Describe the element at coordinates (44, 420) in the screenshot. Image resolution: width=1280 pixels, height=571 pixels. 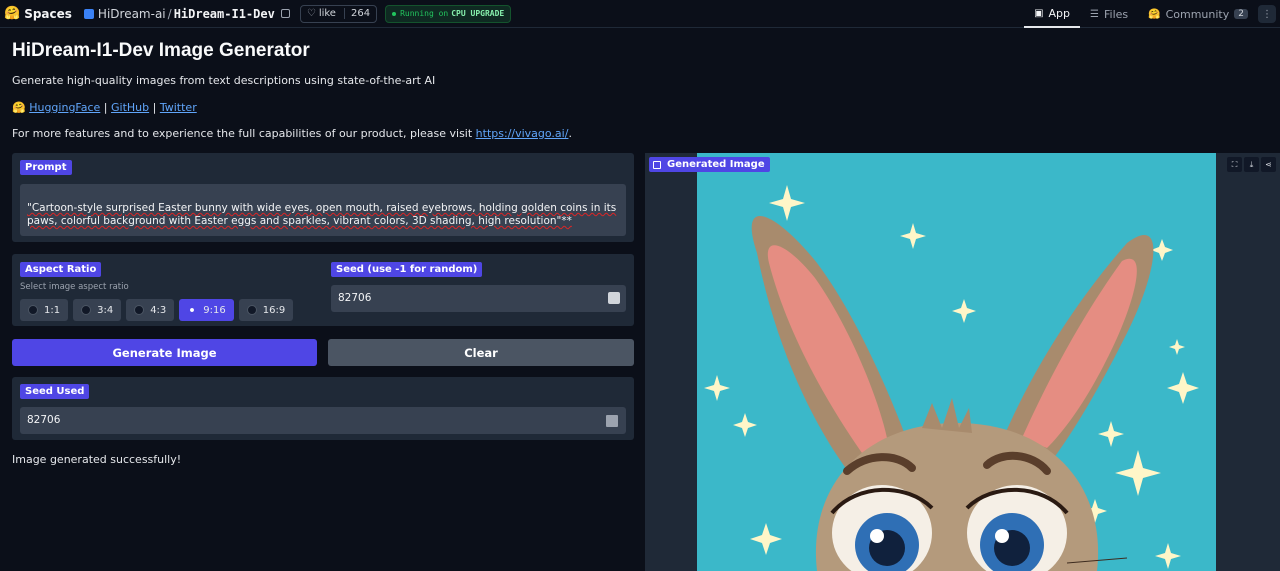
I see `seed-used-value: 82706` at that location.